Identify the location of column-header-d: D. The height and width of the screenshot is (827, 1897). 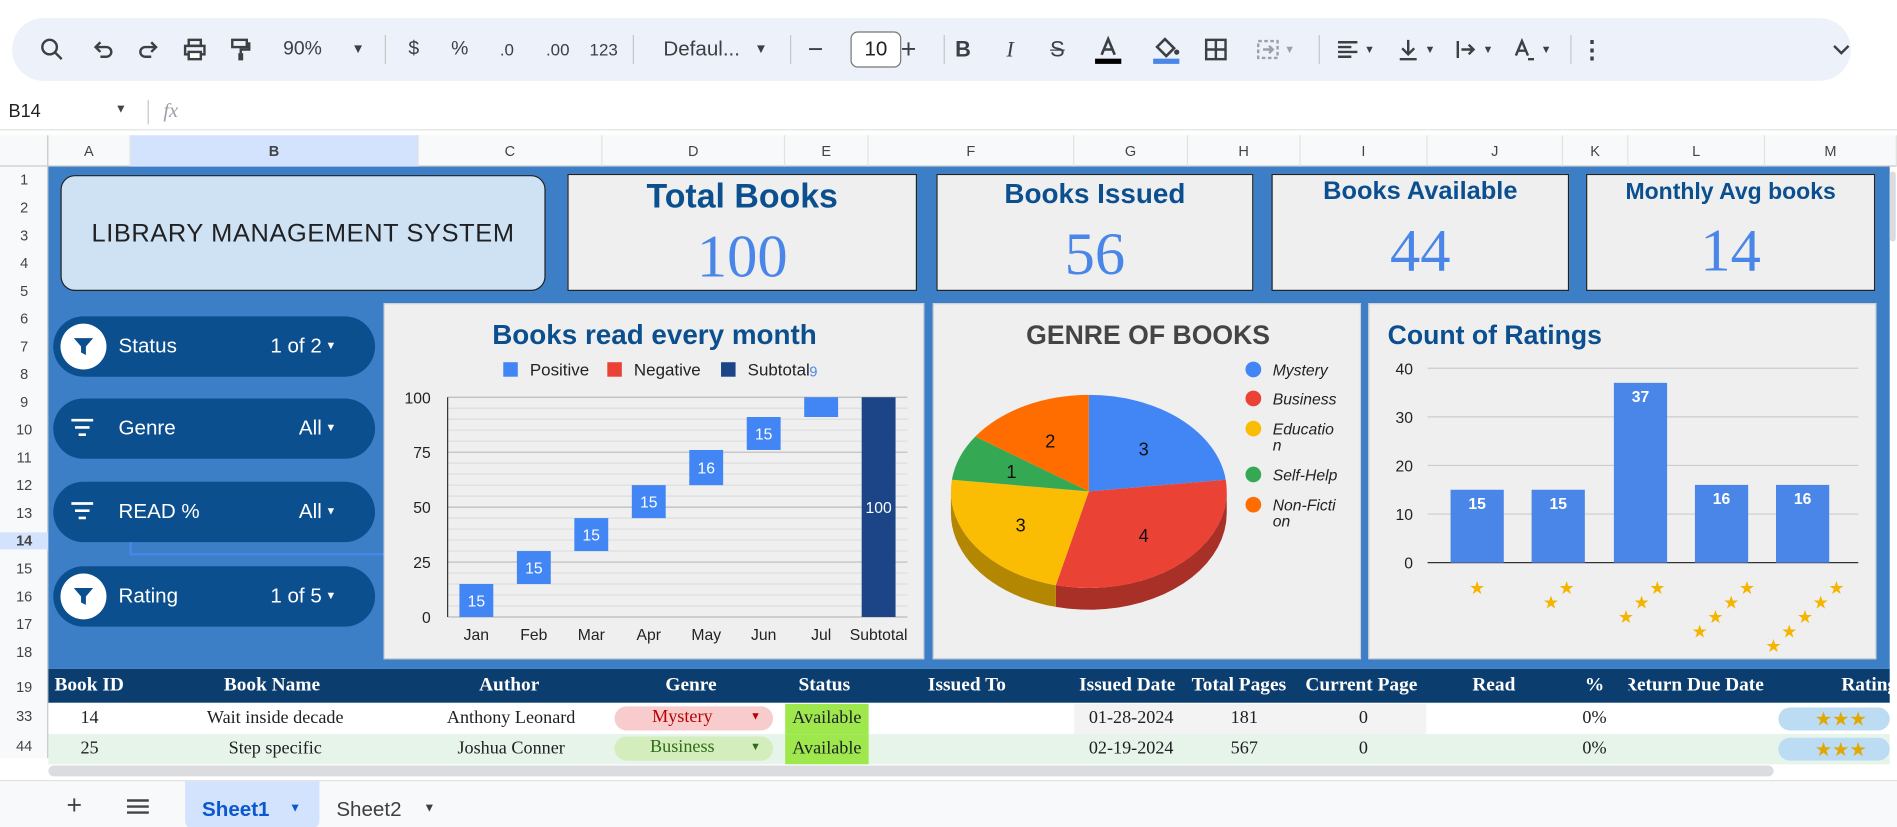
(694, 151).